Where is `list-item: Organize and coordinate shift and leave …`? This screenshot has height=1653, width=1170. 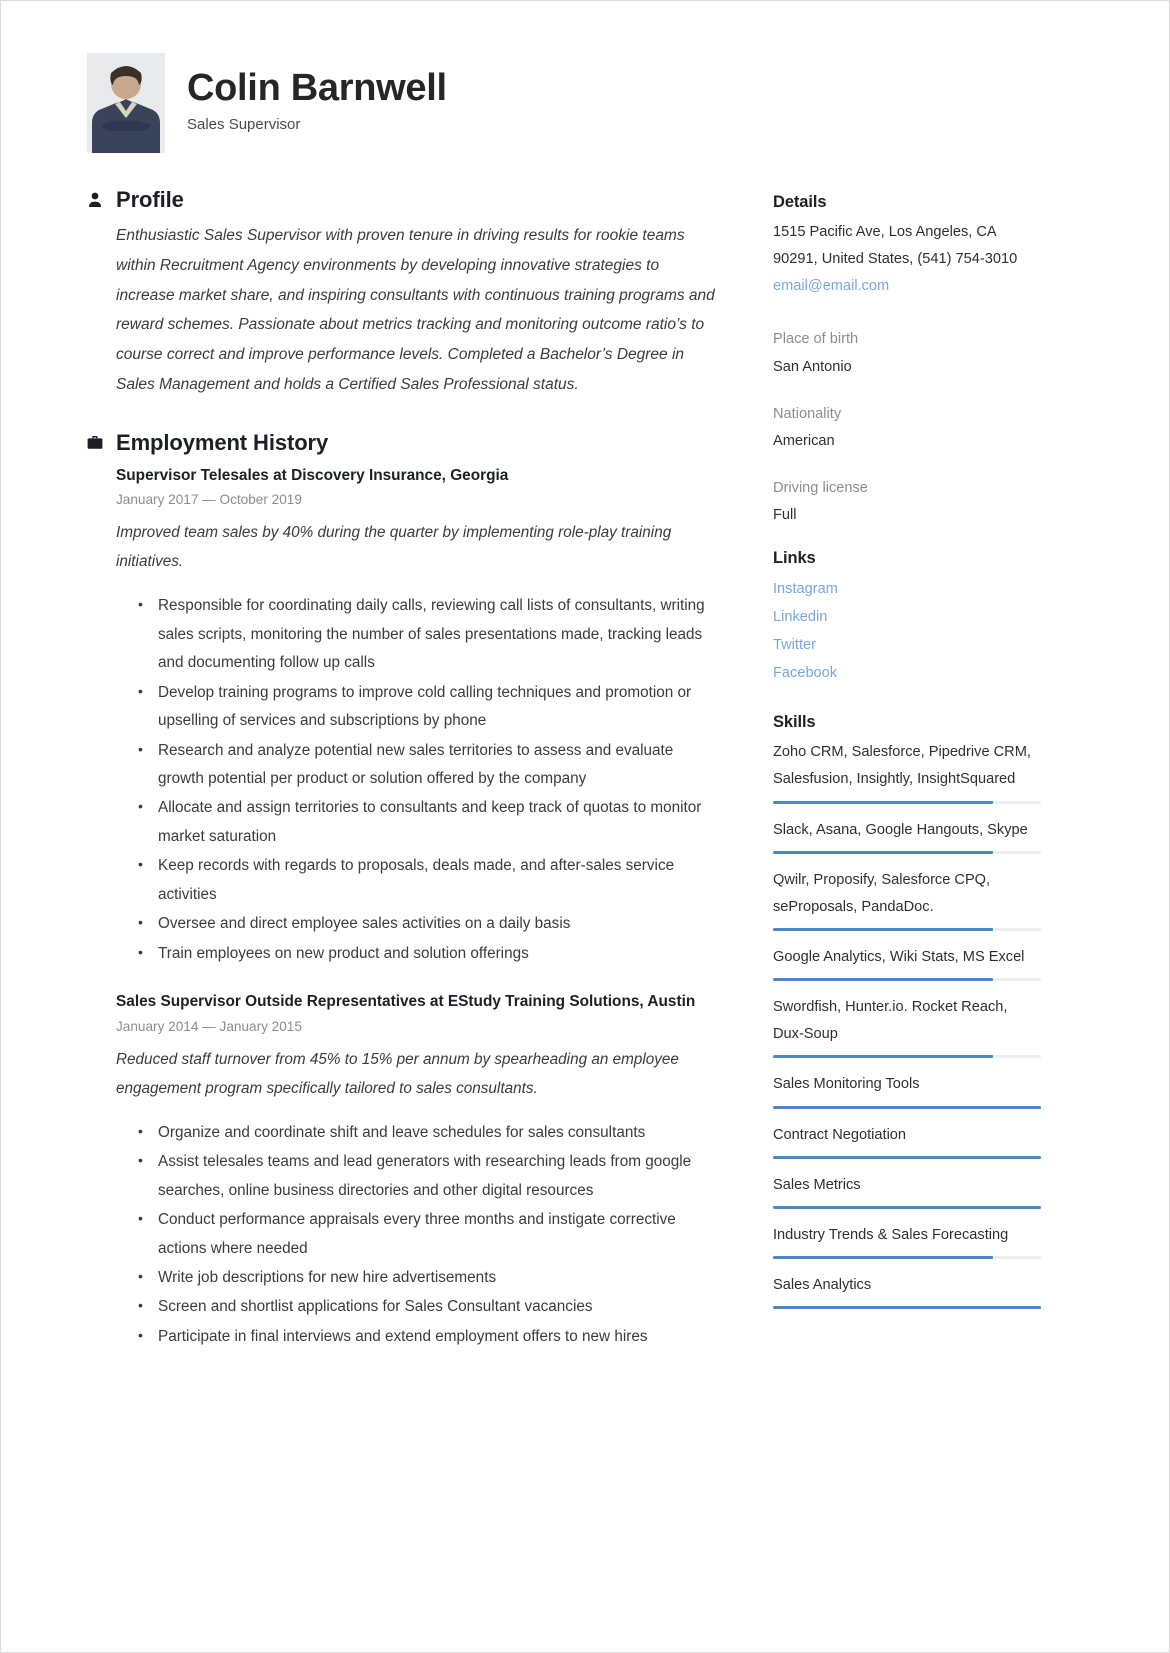 list-item: Organize and coordinate shift and leave … is located at coordinates (429, 1132).